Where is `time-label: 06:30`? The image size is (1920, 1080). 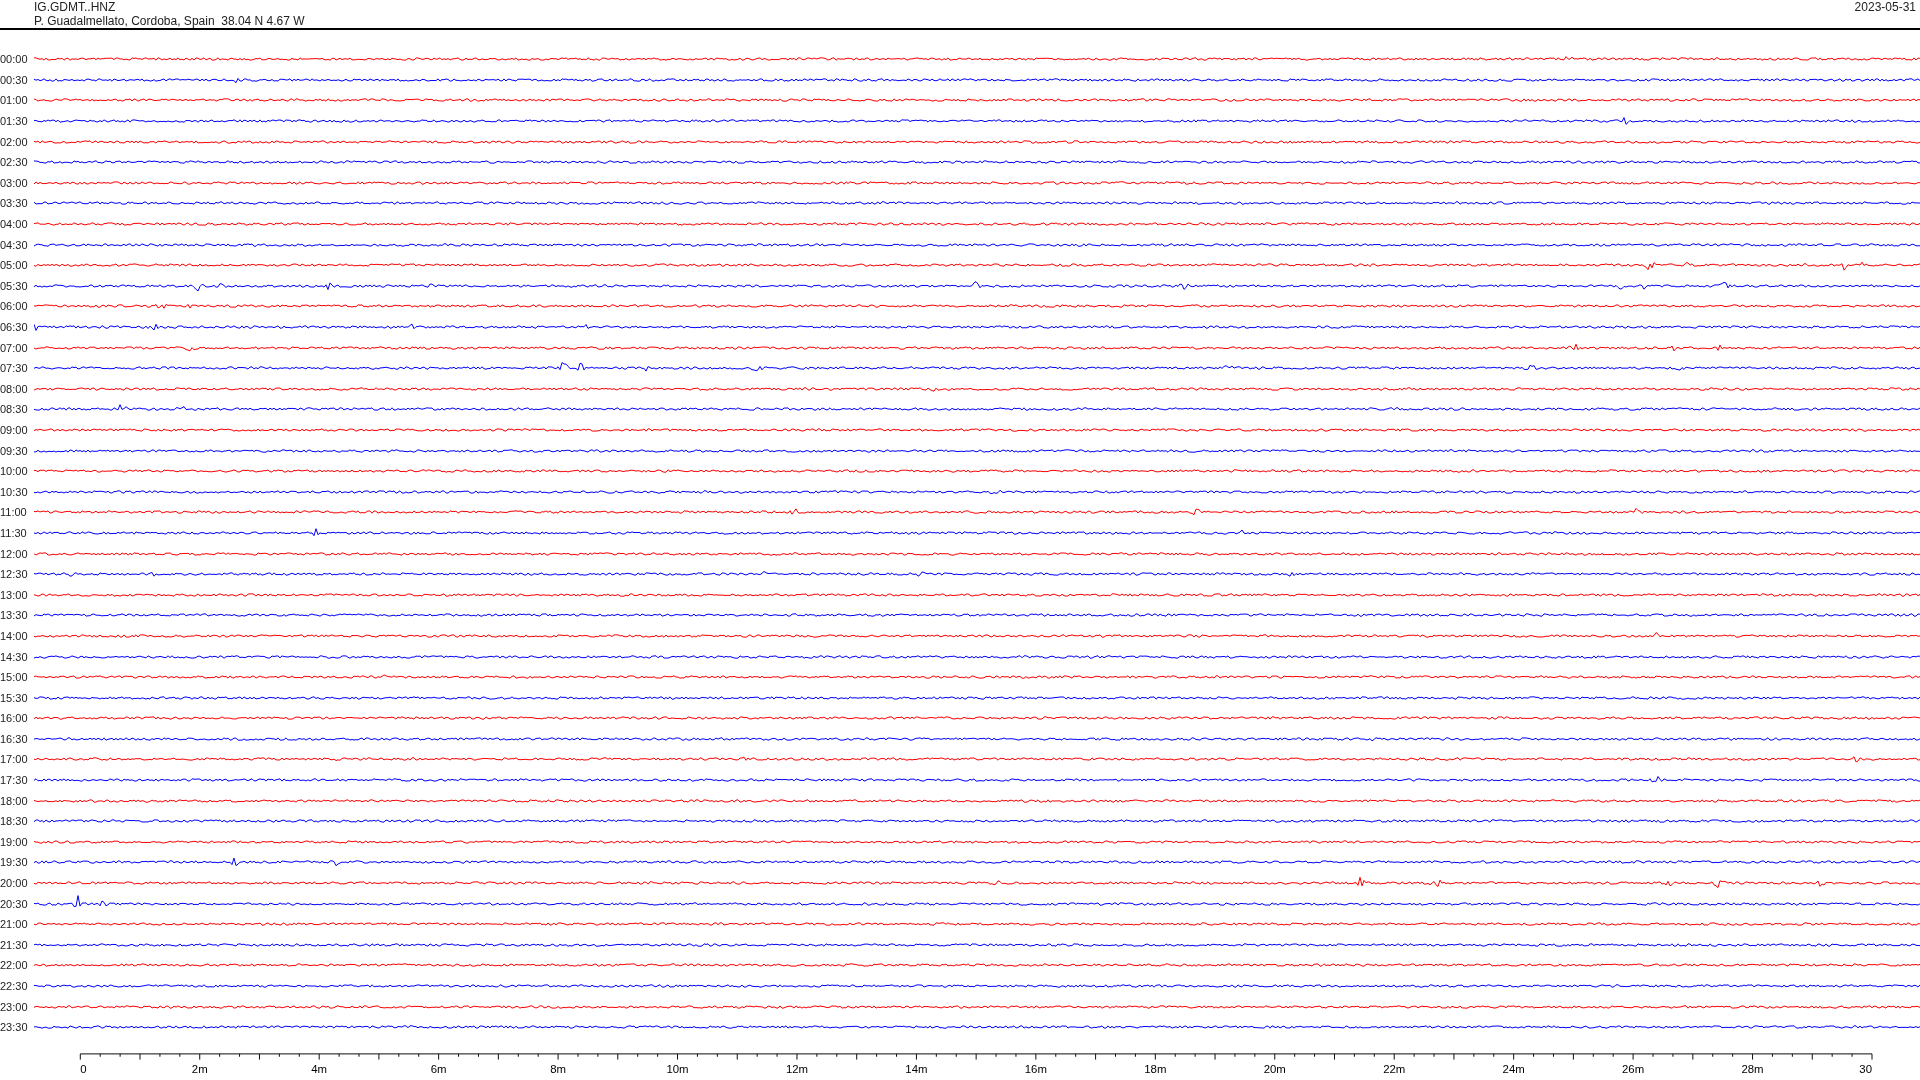
time-label: 06:30 is located at coordinates (14, 327).